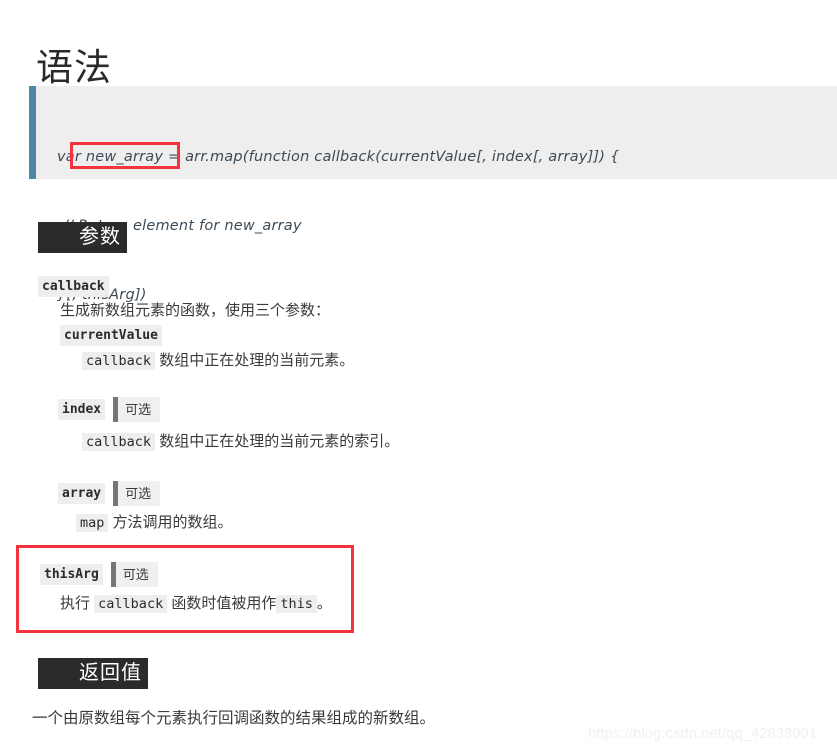 The height and width of the screenshot is (755, 837). I want to click on code-line-2: // Return element for new_array, so click(182, 226).